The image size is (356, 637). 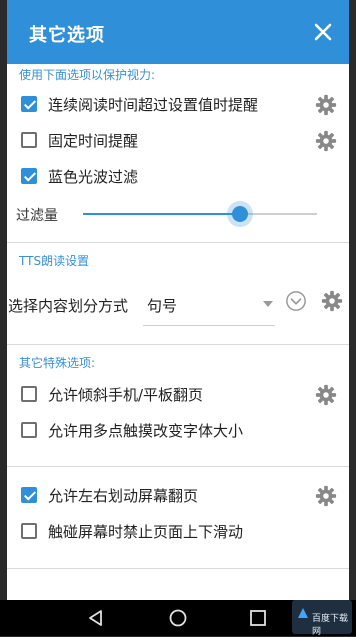 What do you see at coordinates (29, 430) in the screenshot?
I see `checkbox-multitouch-font-size` at bounding box center [29, 430].